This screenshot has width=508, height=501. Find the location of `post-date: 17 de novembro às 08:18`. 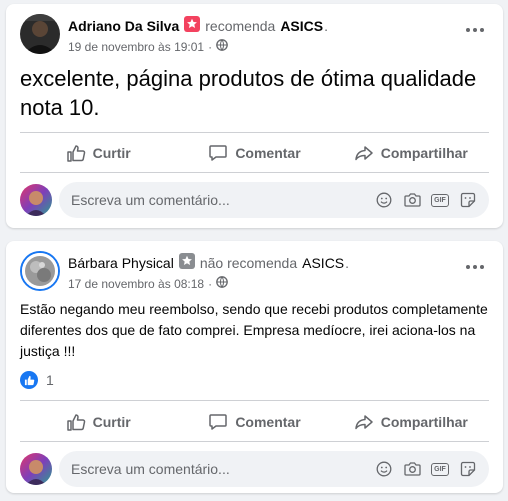

post-date: 17 de novembro às 08:18 is located at coordinates (136, 284).